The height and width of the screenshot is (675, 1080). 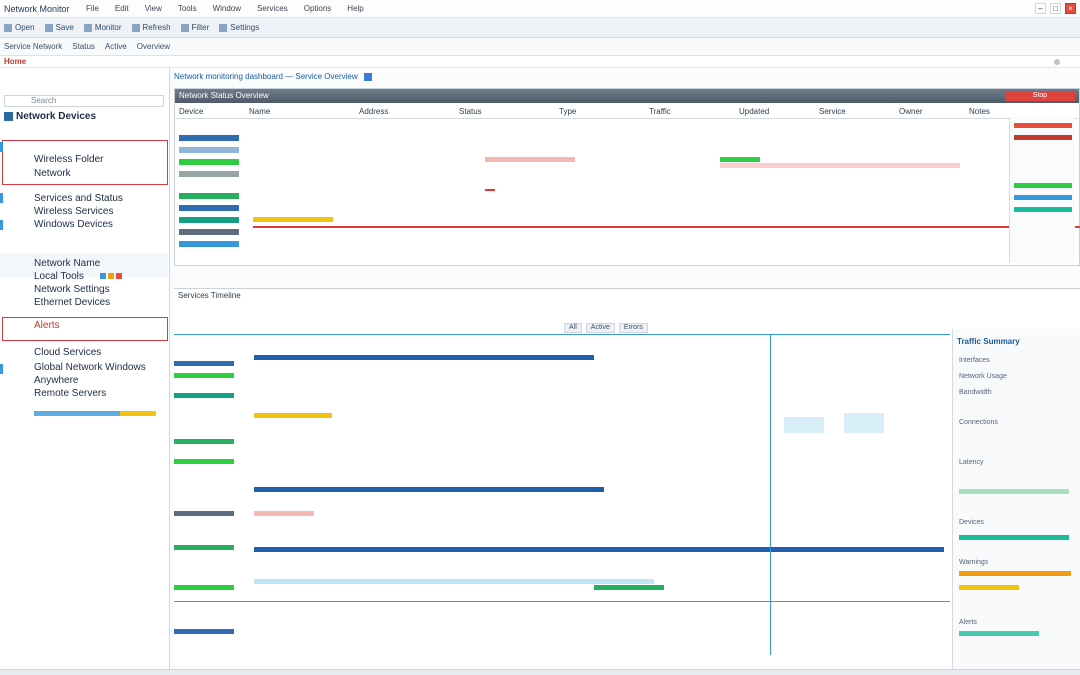 What do you see at coordinates (562, 334) in the screenshot?
I see `timeline-axis` at bounding box center [562, 334].